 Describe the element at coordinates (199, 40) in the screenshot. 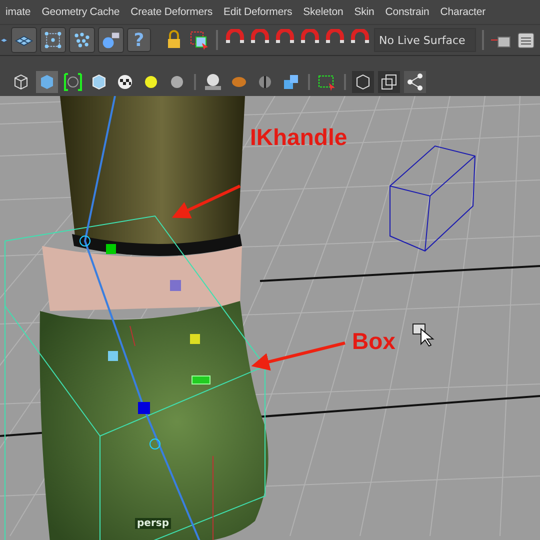

I see `selection-icon` at that location.